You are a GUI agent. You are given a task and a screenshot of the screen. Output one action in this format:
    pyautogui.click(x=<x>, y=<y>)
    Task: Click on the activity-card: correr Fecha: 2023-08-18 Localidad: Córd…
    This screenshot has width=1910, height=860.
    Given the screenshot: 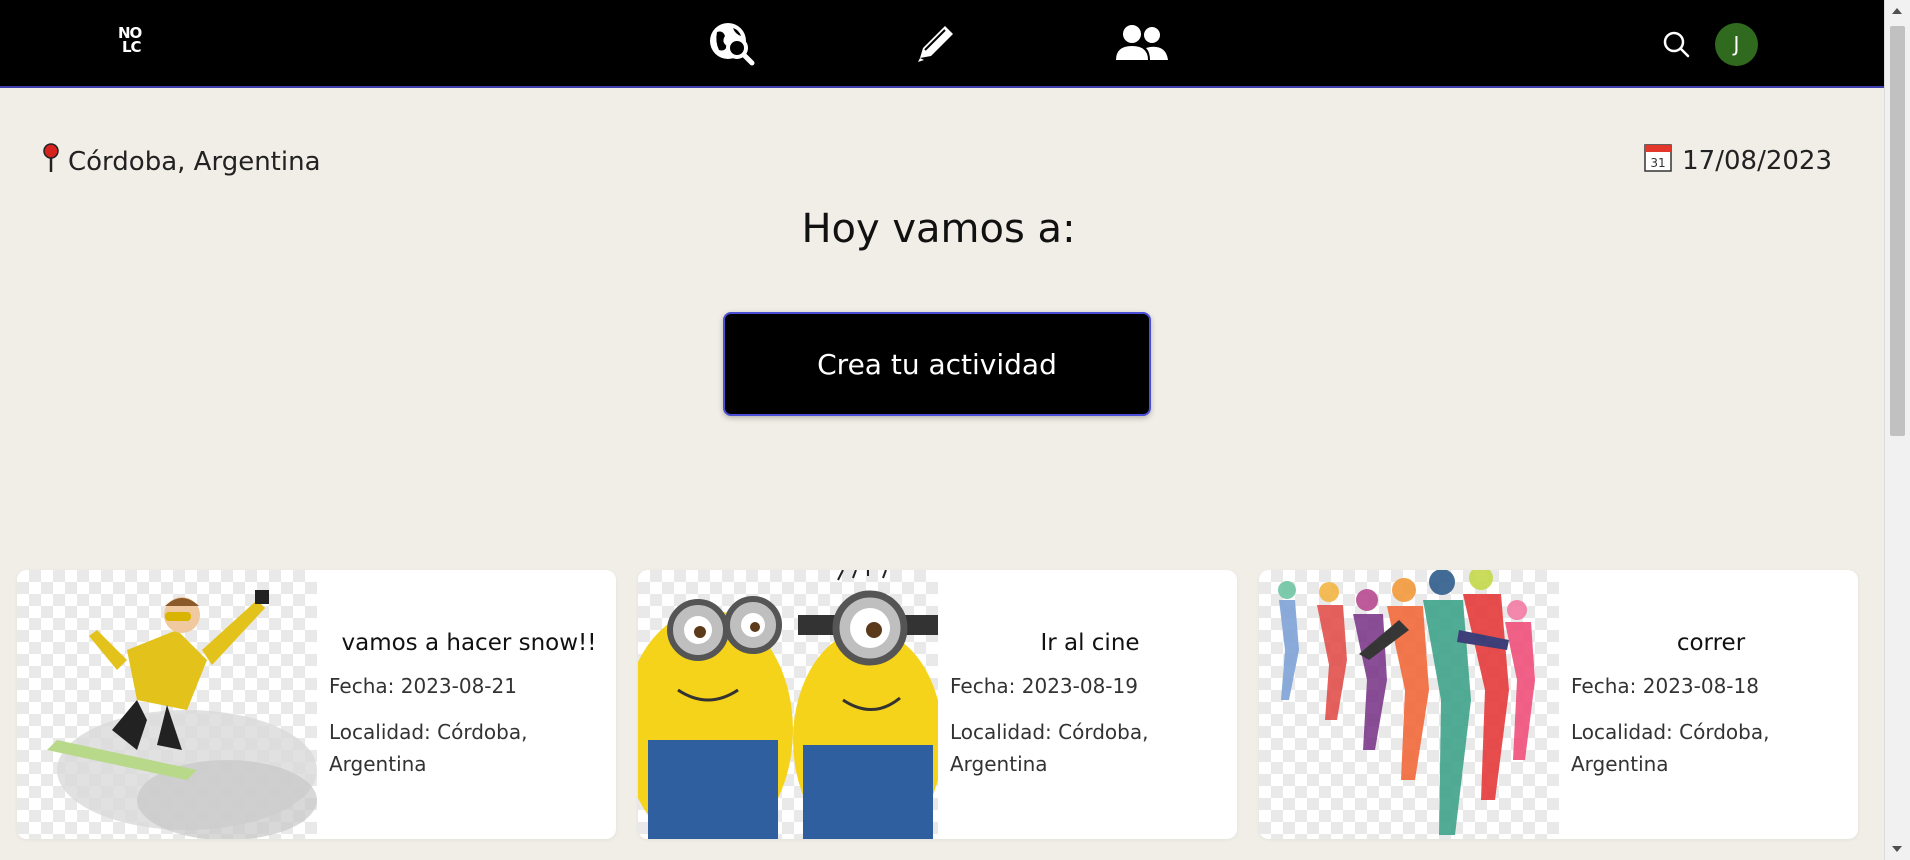 What is the action you would take?
    pyautogui.click(x=1558, y=704)
    